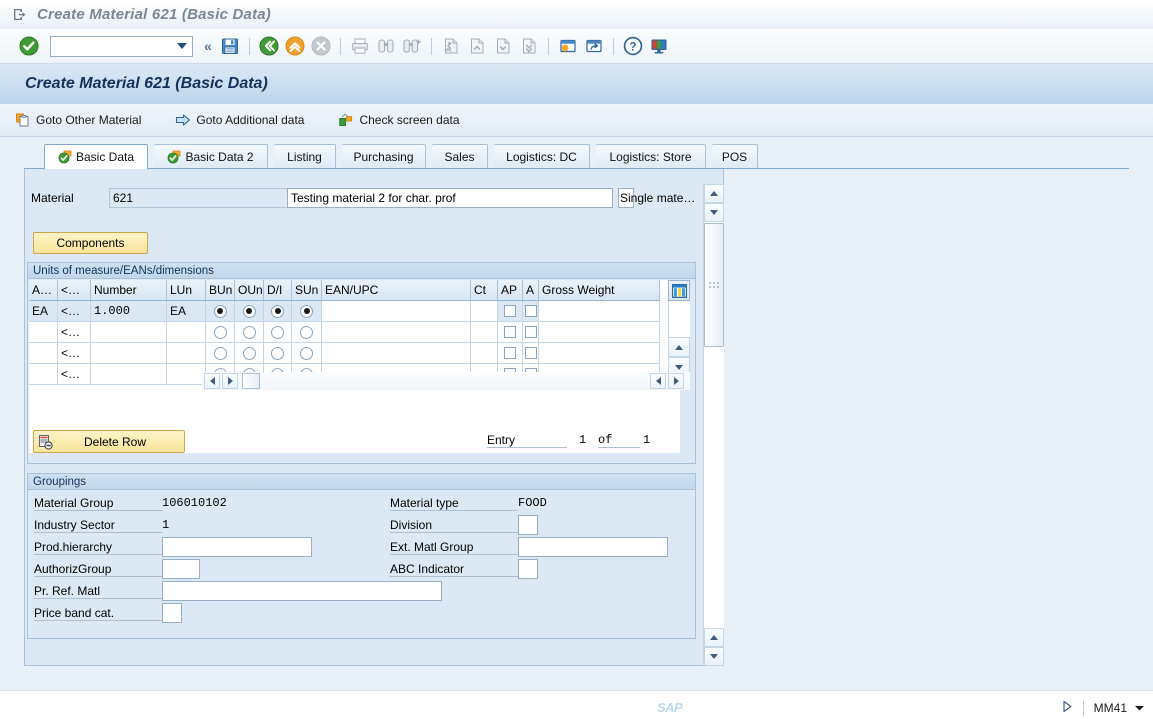 Image resolution: width=1153 pixels, height=719 pixels. What do you see at coordinates (713, 425) in the screenshot?
I see `panel-vscrollbar` at bounding box center [713, 425].